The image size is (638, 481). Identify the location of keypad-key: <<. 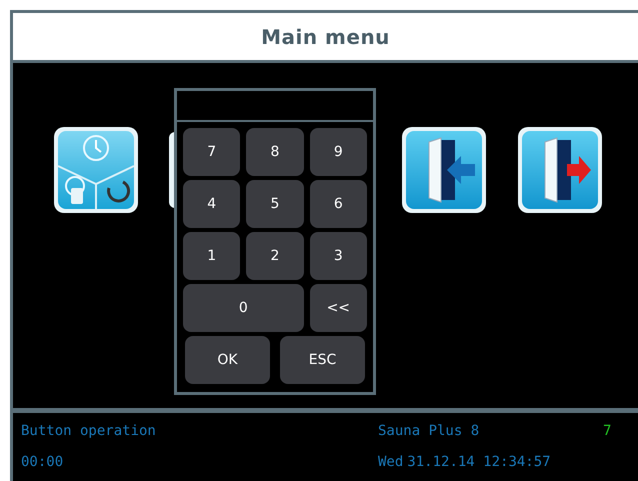
(338, 308).